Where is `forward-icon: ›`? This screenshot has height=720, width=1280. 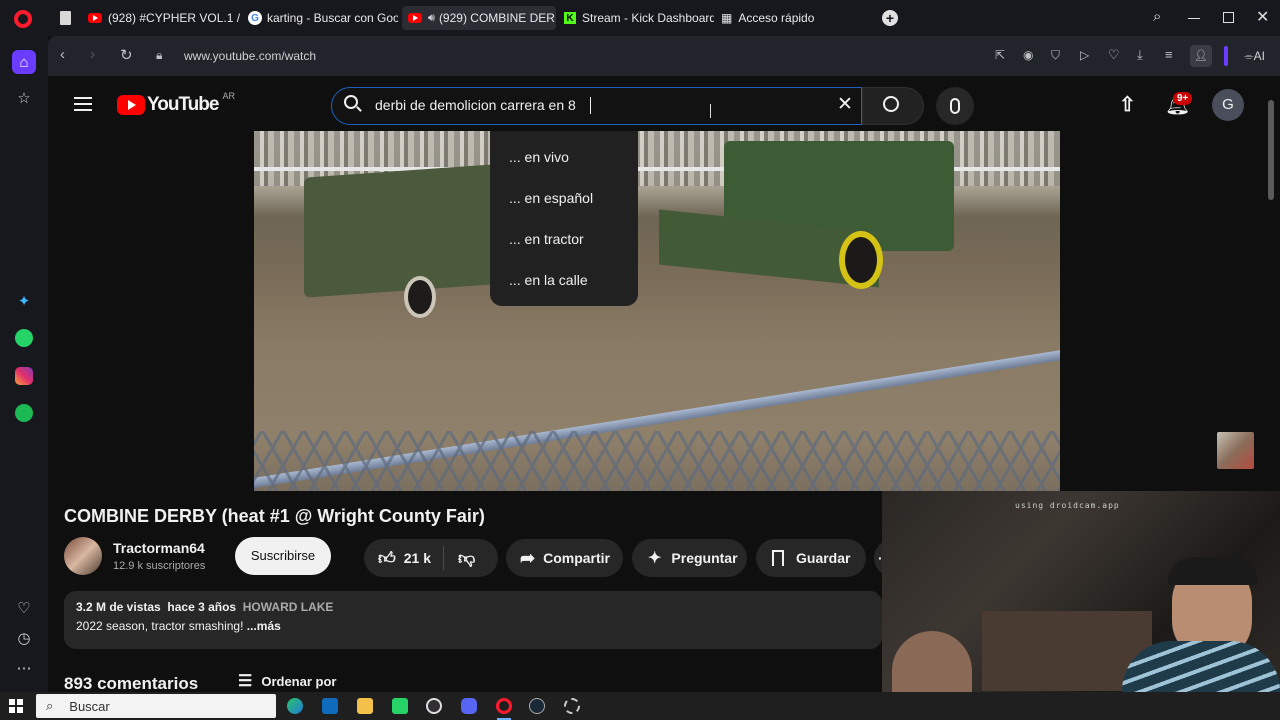
forward-icon: › is located at coordinates (92, 54).